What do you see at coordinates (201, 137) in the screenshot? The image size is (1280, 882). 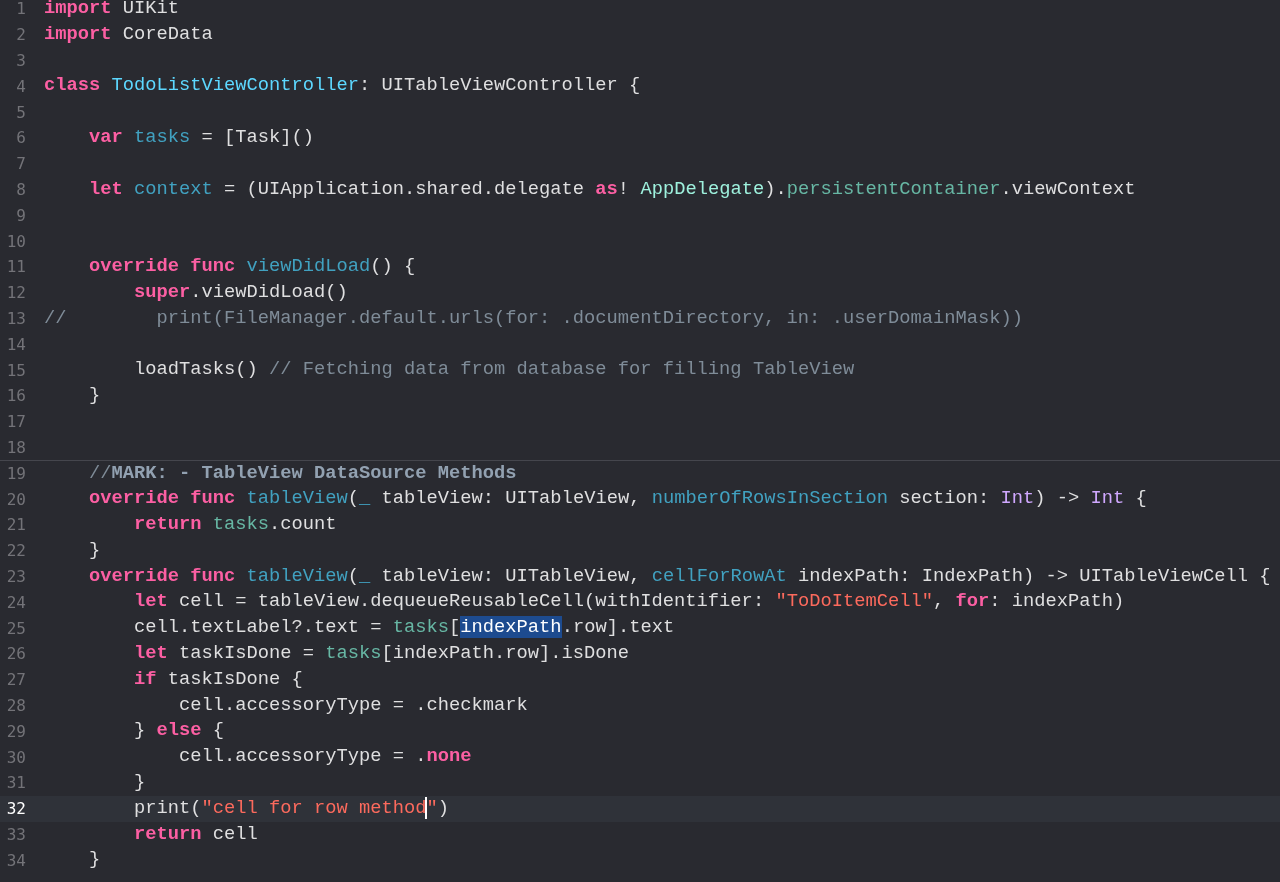 I see `code-line: var tasks = [Task]()` at bounding box center [201, 137].